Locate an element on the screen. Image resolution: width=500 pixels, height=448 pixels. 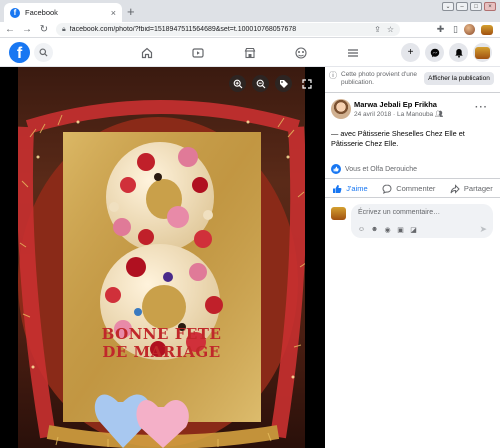
comment-bubble-icon is located at coordinates (387, 188).